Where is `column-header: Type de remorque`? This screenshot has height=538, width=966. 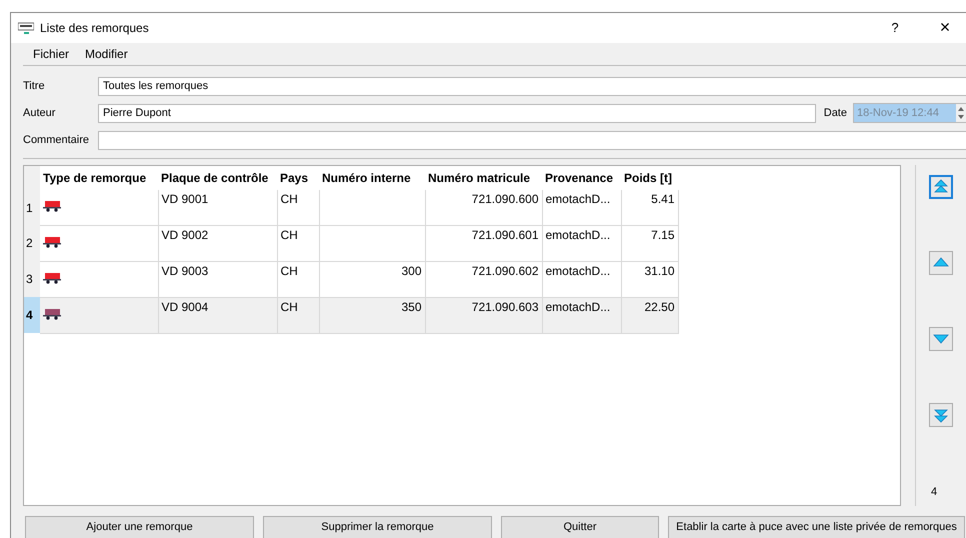 column-header: Type de remorque is located at coordinates (99, 178).